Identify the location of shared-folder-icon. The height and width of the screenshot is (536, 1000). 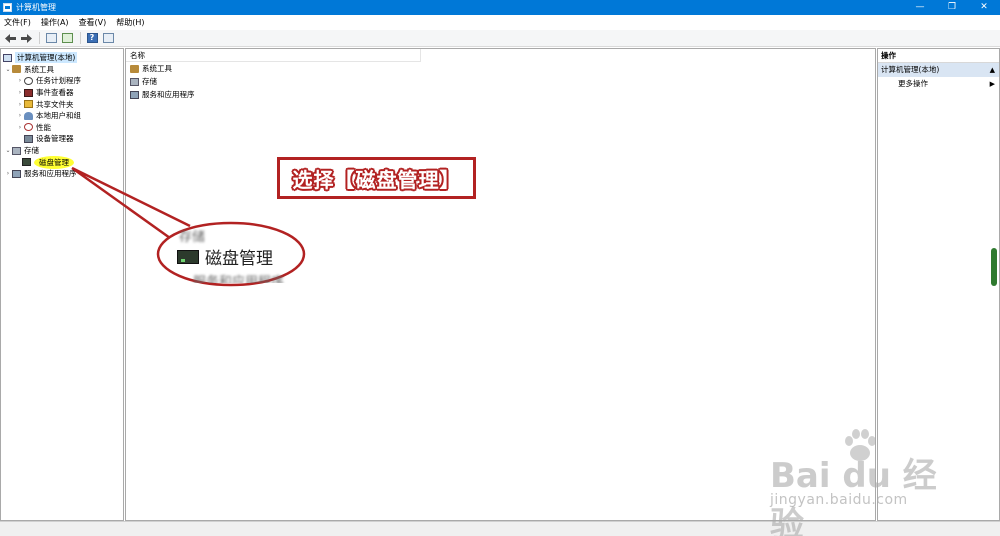
(28, 104).